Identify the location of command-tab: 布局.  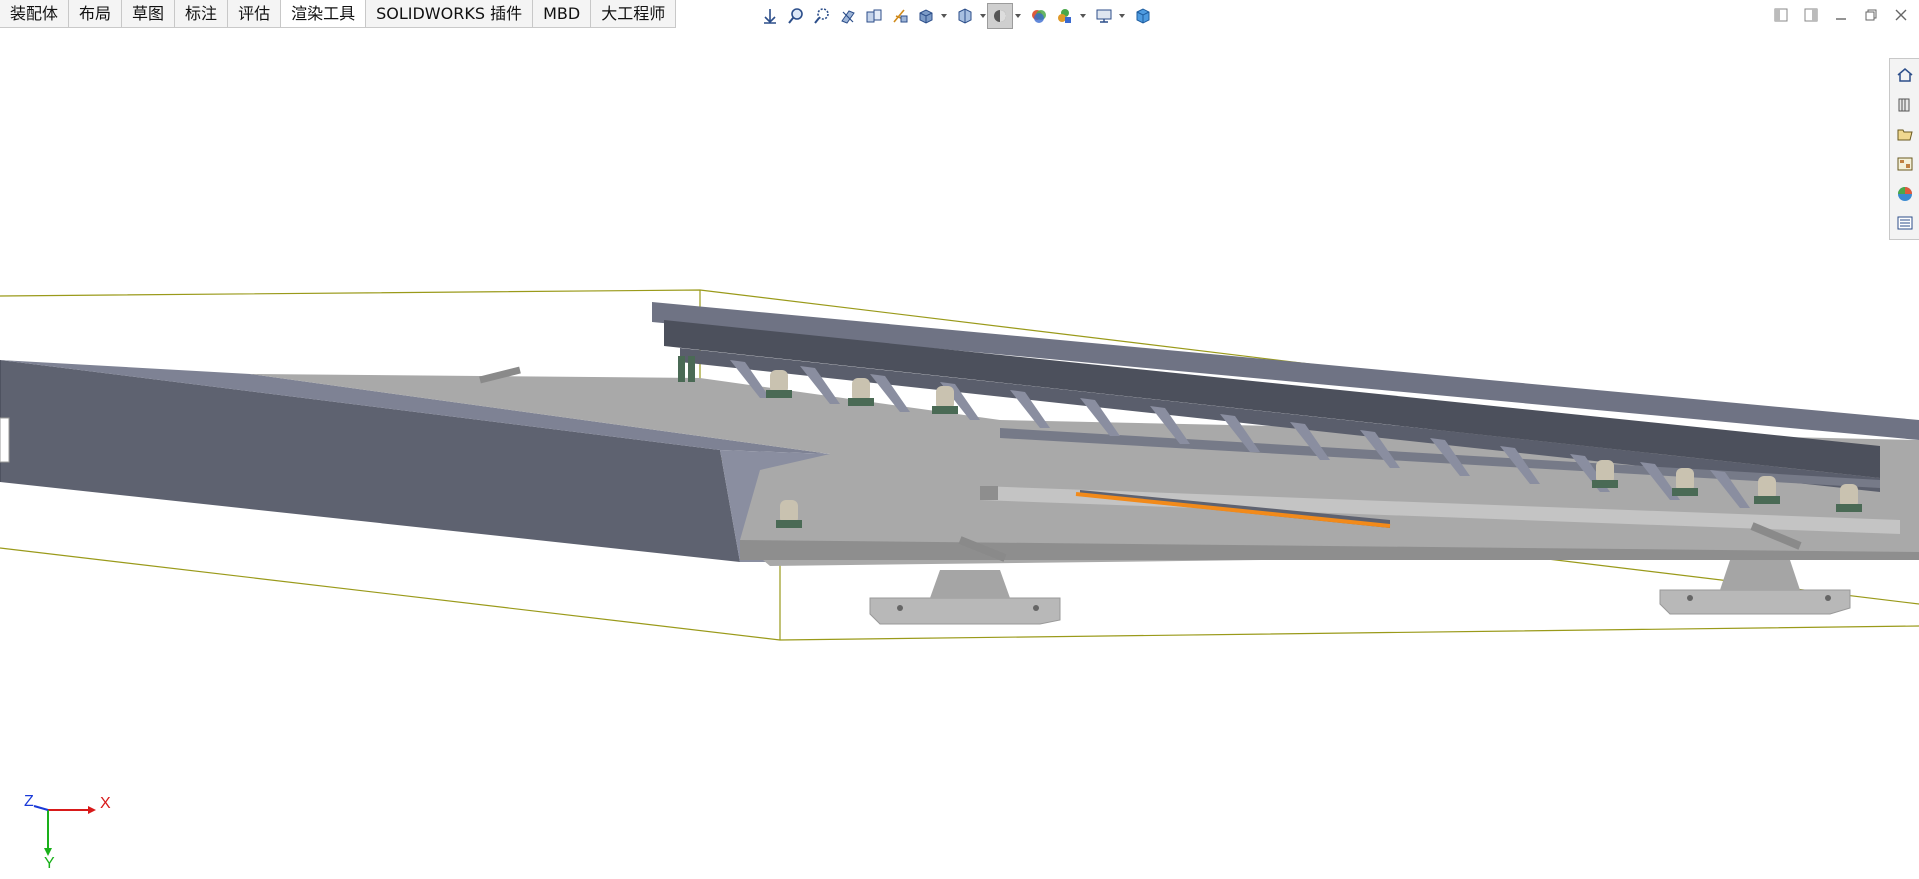
(96, 13).